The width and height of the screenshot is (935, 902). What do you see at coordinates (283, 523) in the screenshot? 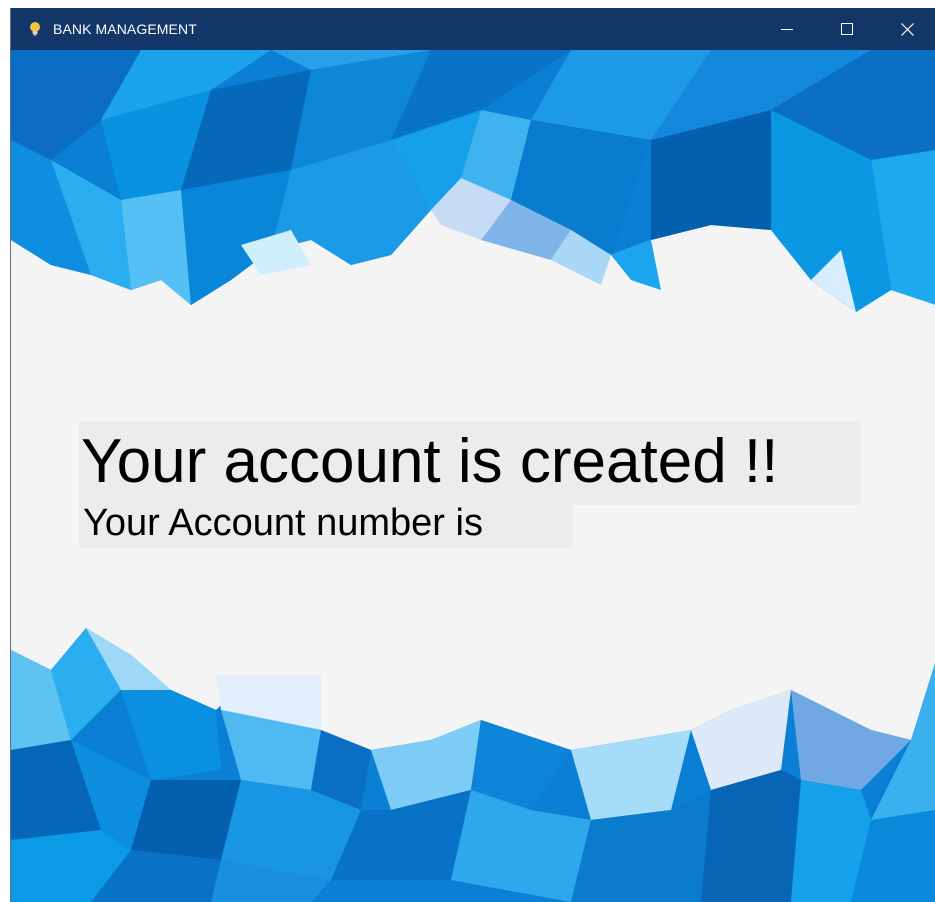
I see `account-number-label: Your Account number is` at bounding box center [283, 523].